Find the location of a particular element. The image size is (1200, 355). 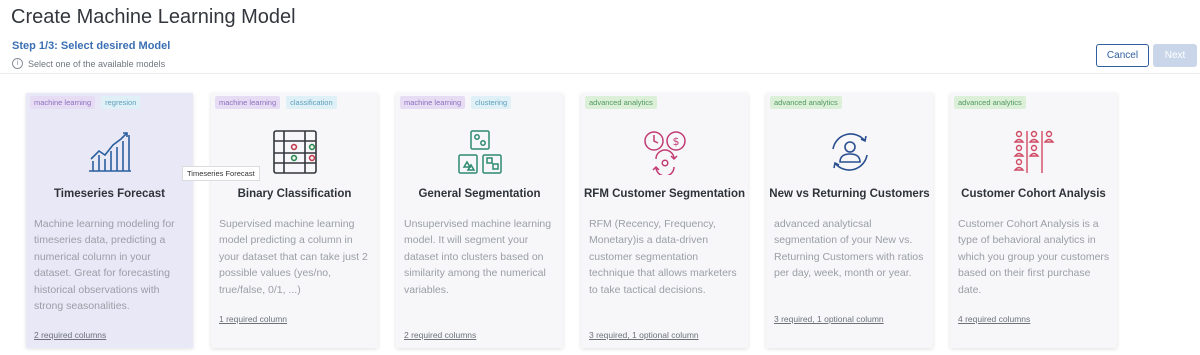

step-hint-text: Select one of the available models is located at coordinates (97, 63).